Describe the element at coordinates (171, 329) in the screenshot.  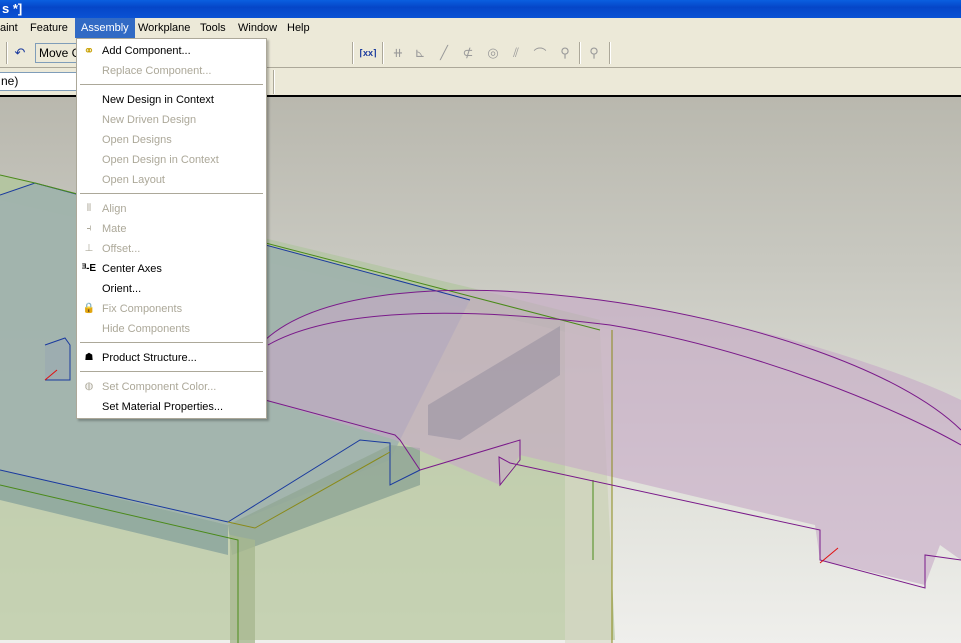
I see `menu-item-hide-components: Hide Components` at that location.